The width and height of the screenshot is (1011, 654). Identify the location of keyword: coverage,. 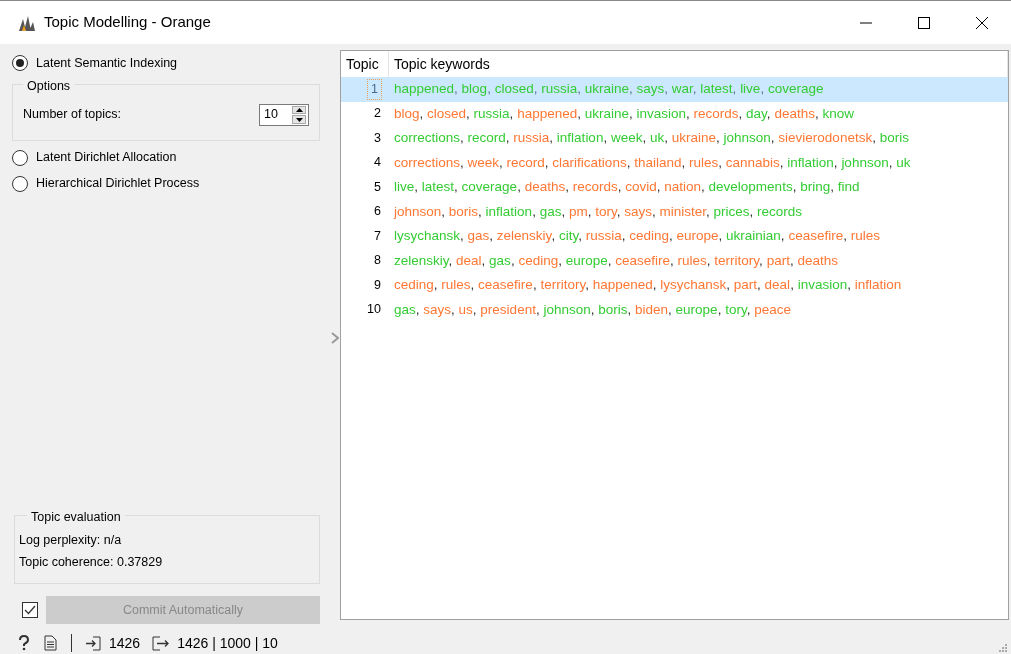
(491, 187).